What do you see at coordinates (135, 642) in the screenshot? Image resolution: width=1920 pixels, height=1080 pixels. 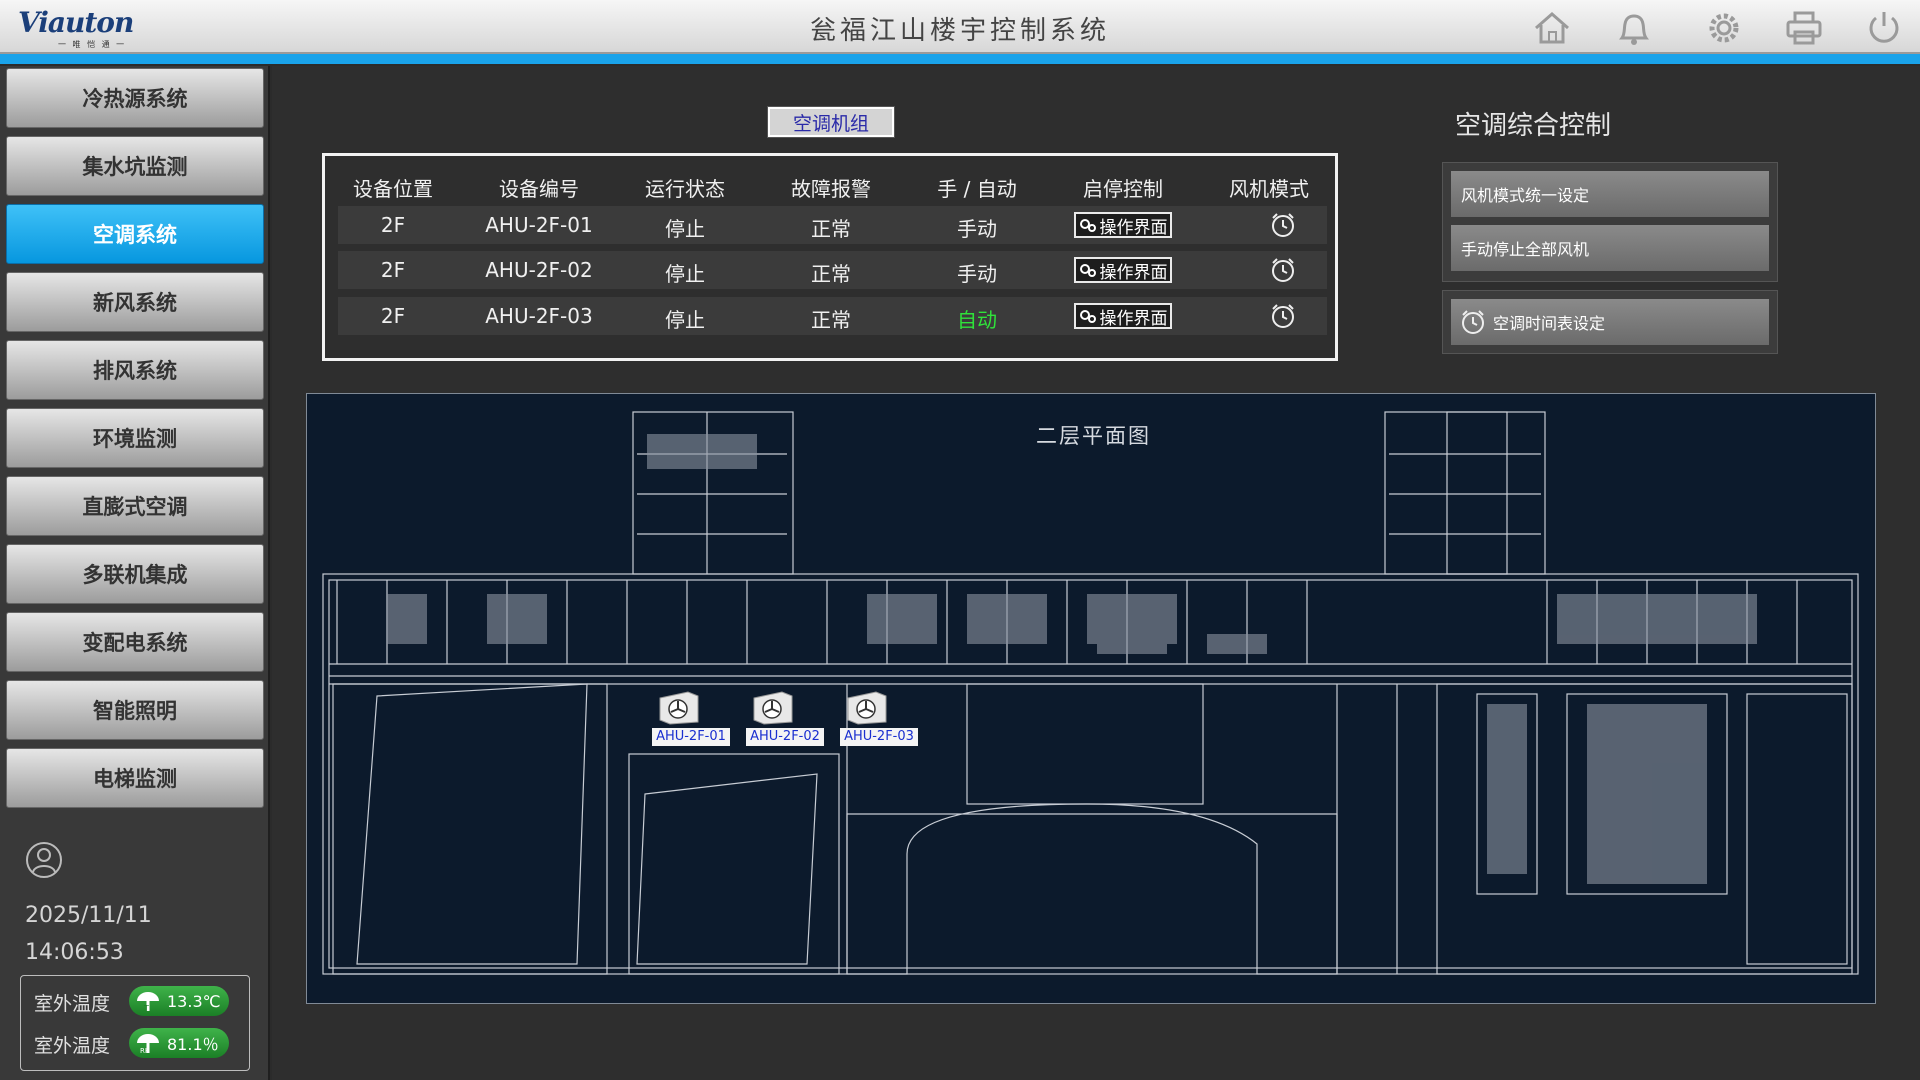 I see `sidebar-item-power-distribution: 变配电系统` at bounding box center [135, 642].